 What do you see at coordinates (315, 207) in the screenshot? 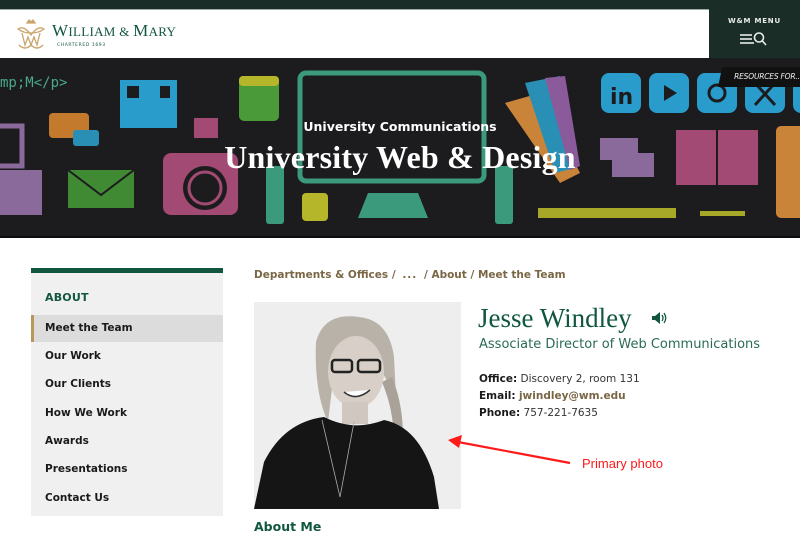
I see `mug-icon` at bounding box center [315, 207].